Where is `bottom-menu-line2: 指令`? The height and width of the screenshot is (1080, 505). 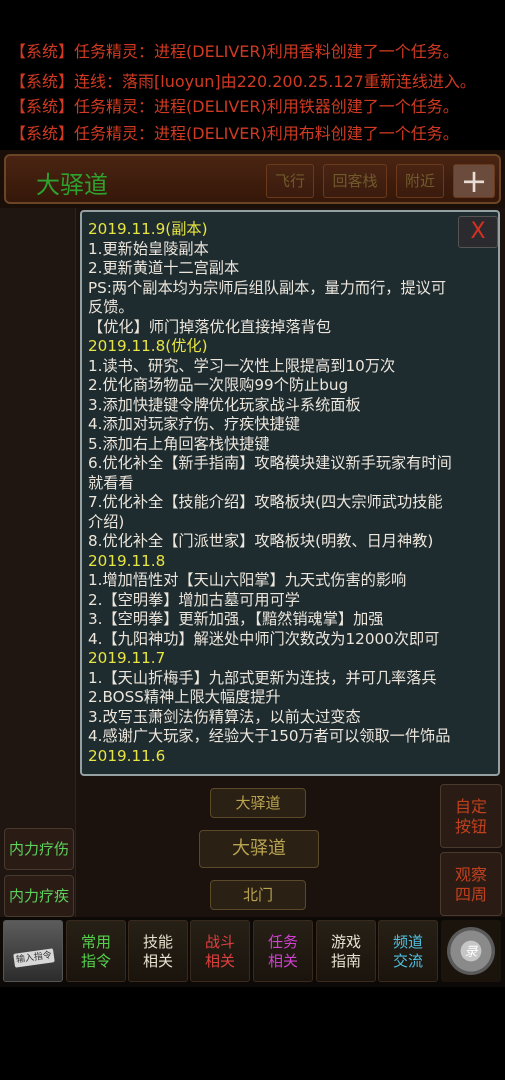
bottom-menu-line2: 指令 is located at coordinates (95, 961).